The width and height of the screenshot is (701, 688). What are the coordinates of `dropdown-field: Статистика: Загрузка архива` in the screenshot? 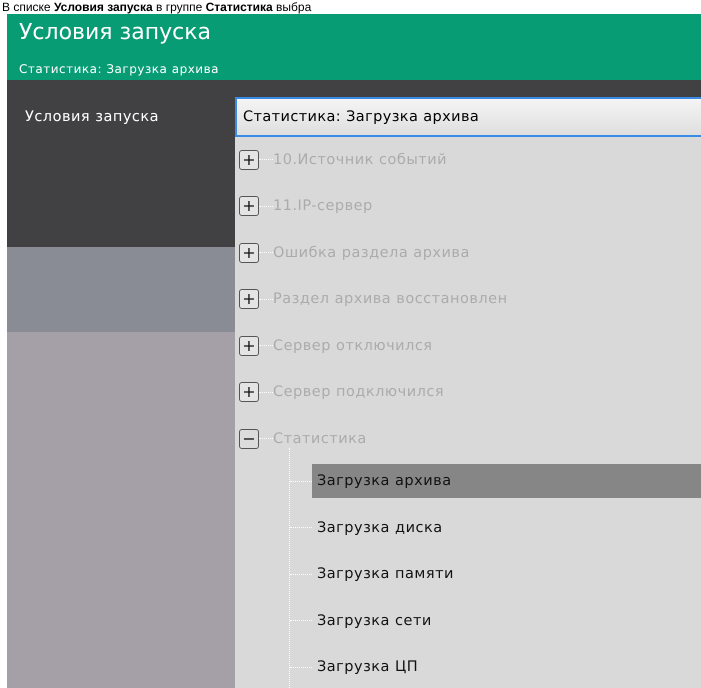 It's located at (468, 116).